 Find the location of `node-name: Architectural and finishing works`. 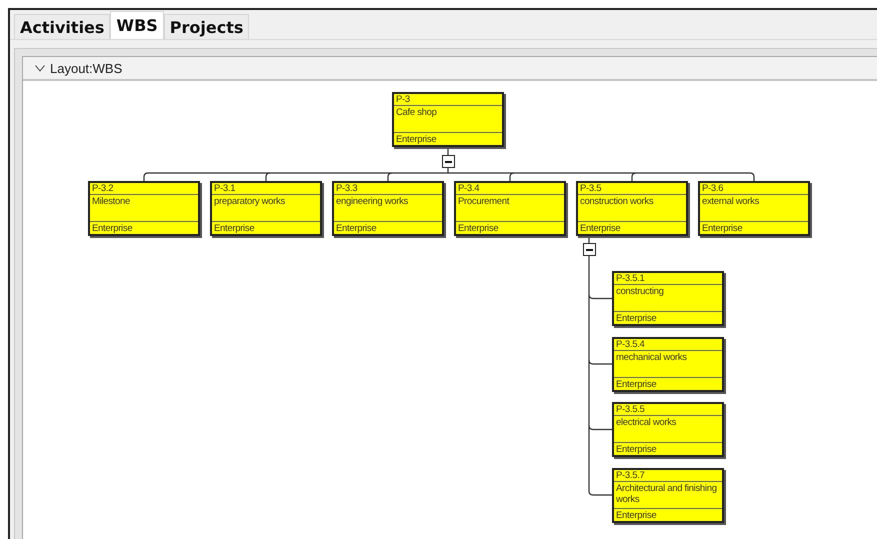

node-name: Architectural and finishing works is located at coordinates (666, 494).